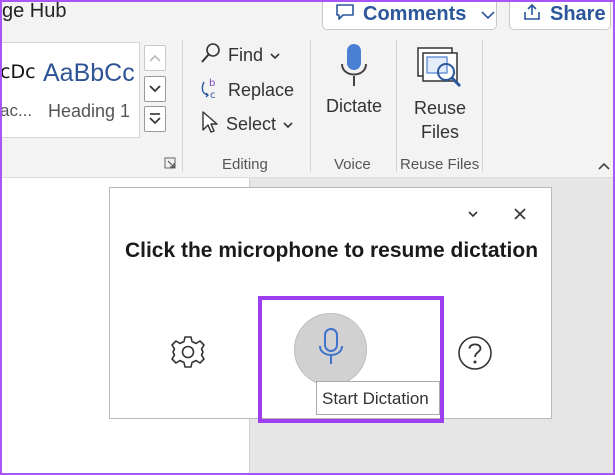 The height and width of the screenshot is (475, 615). Describe the element at coordinates (415, 14) in the screenshot. I see `comments-label: Comments` at that location.